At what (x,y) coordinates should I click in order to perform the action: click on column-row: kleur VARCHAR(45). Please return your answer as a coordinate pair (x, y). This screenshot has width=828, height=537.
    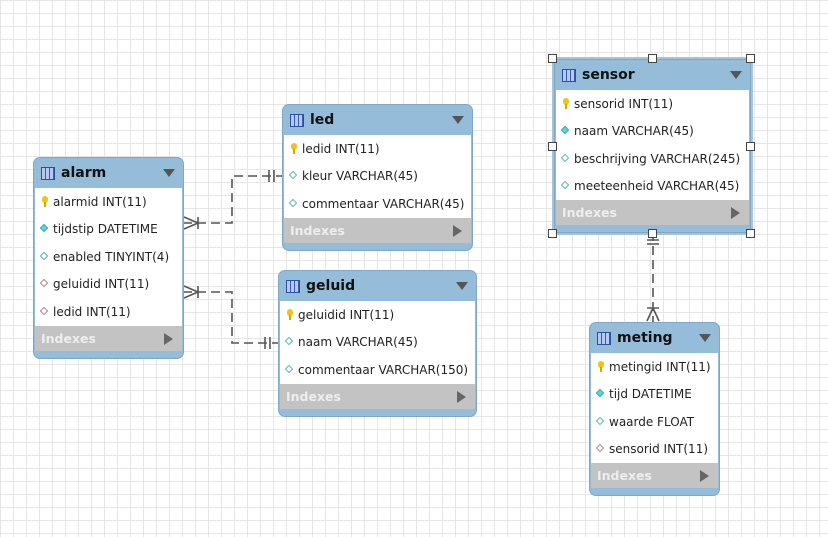
    Looking at the image, I should click on (377, 177).